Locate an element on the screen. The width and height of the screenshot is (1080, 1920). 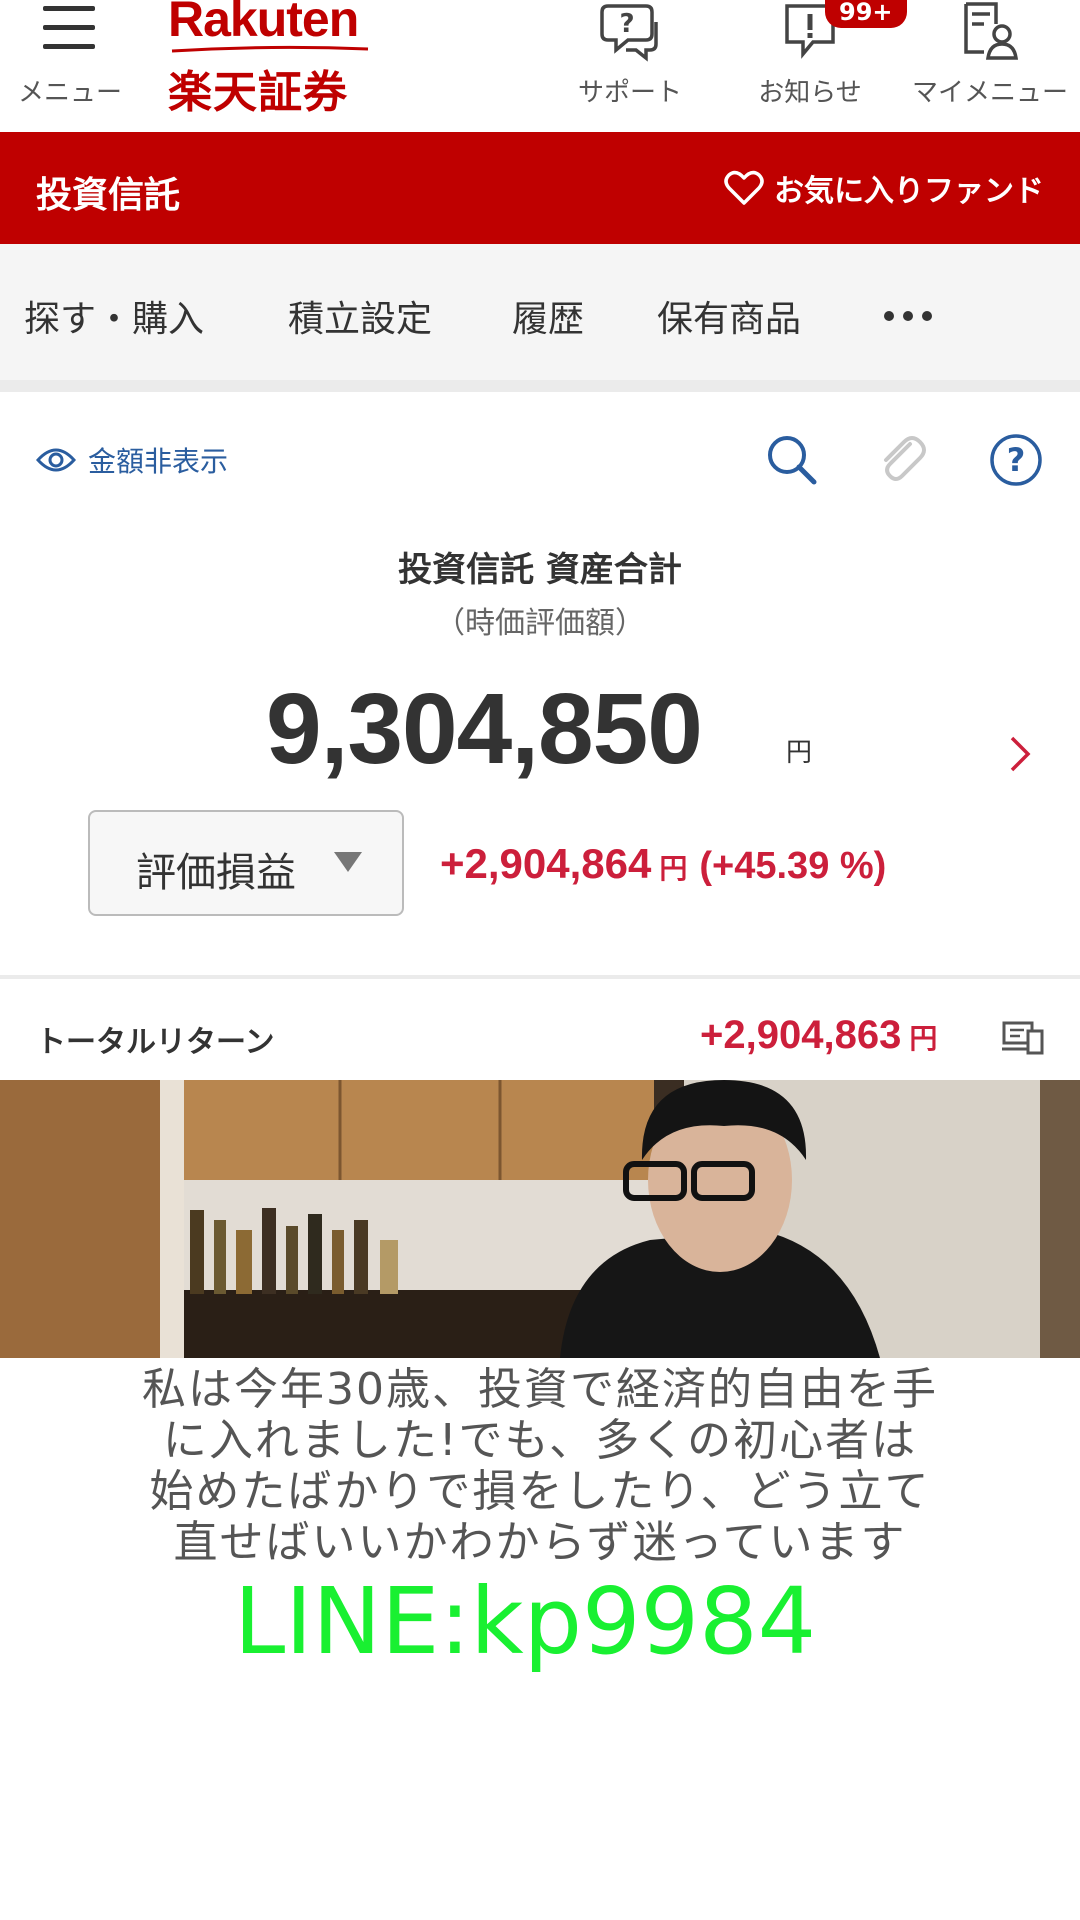
rakuten-logo: Rakuten 楽天証券 is located at coordinates (278, 59).